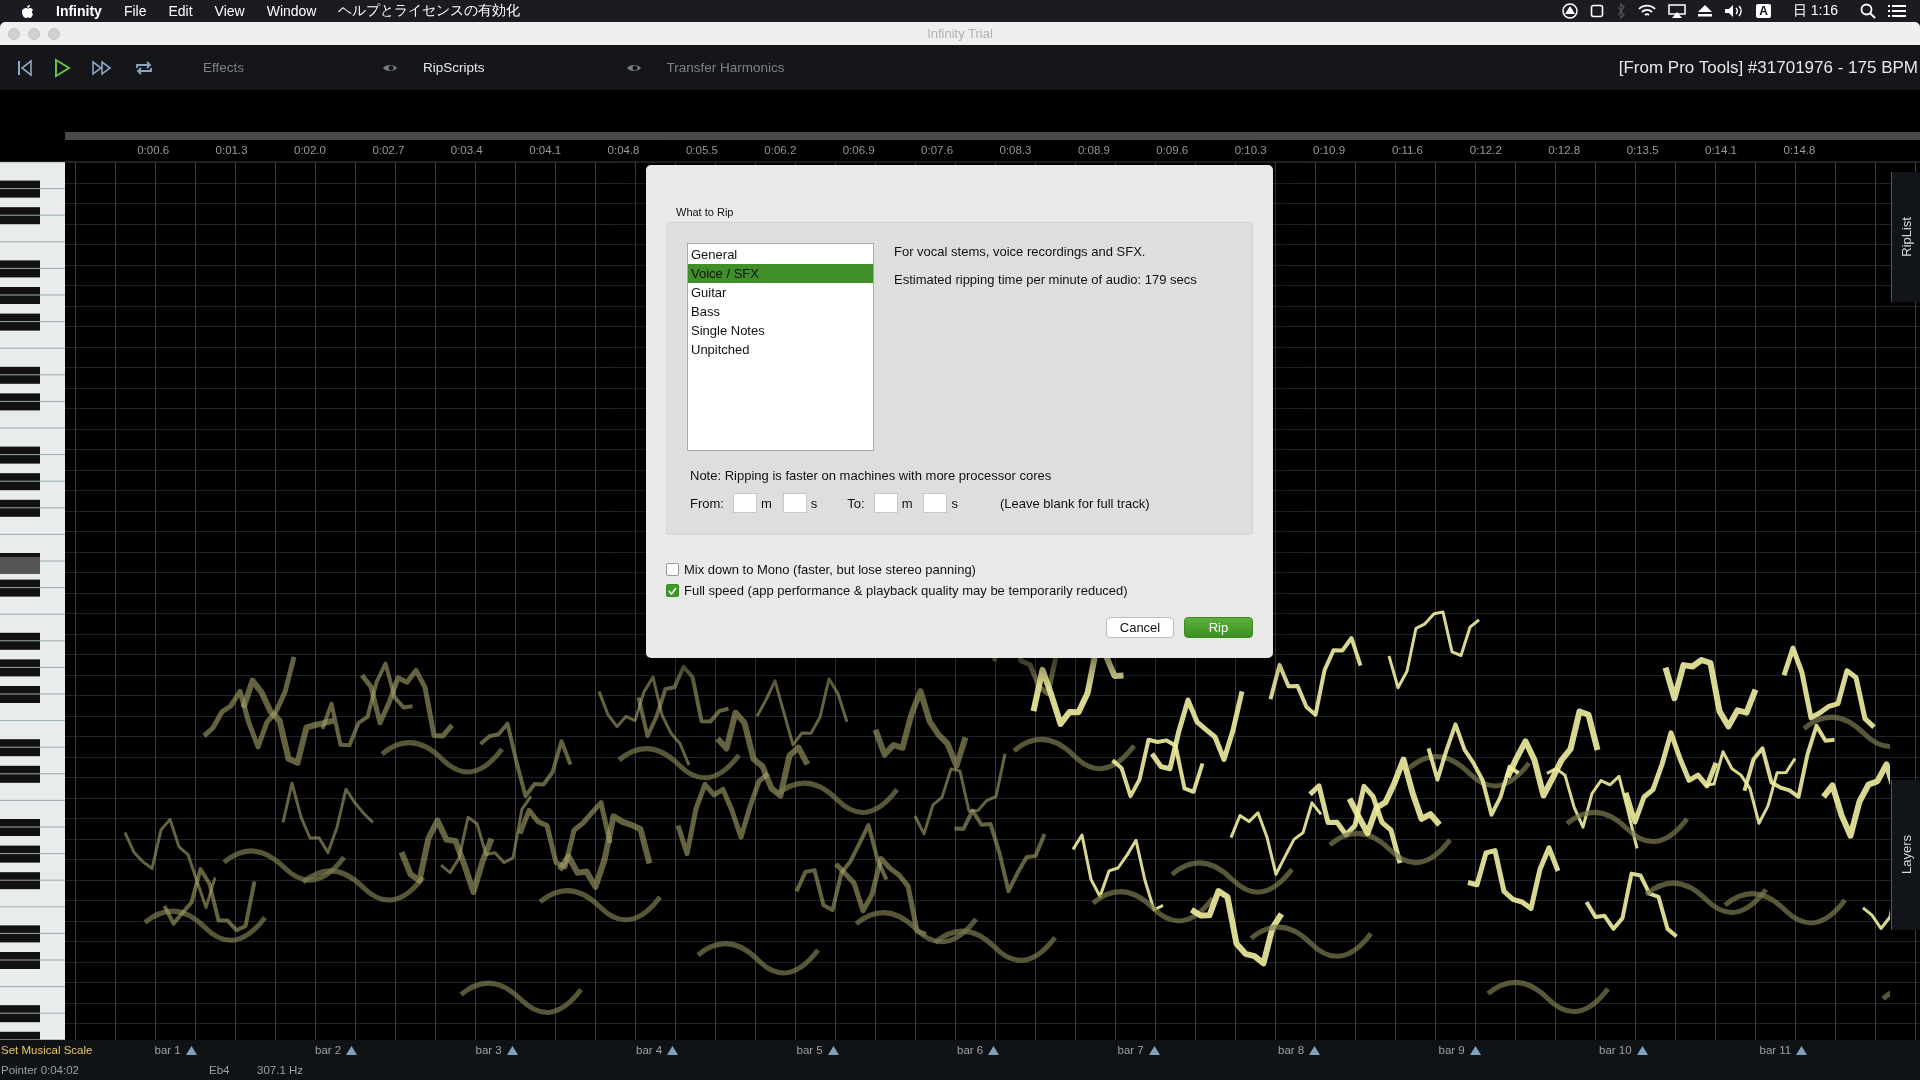  Describe the element at coordinates (280, 1070) in the screenshot. I see `frequency-readout: 307.1 Hz` at that location.